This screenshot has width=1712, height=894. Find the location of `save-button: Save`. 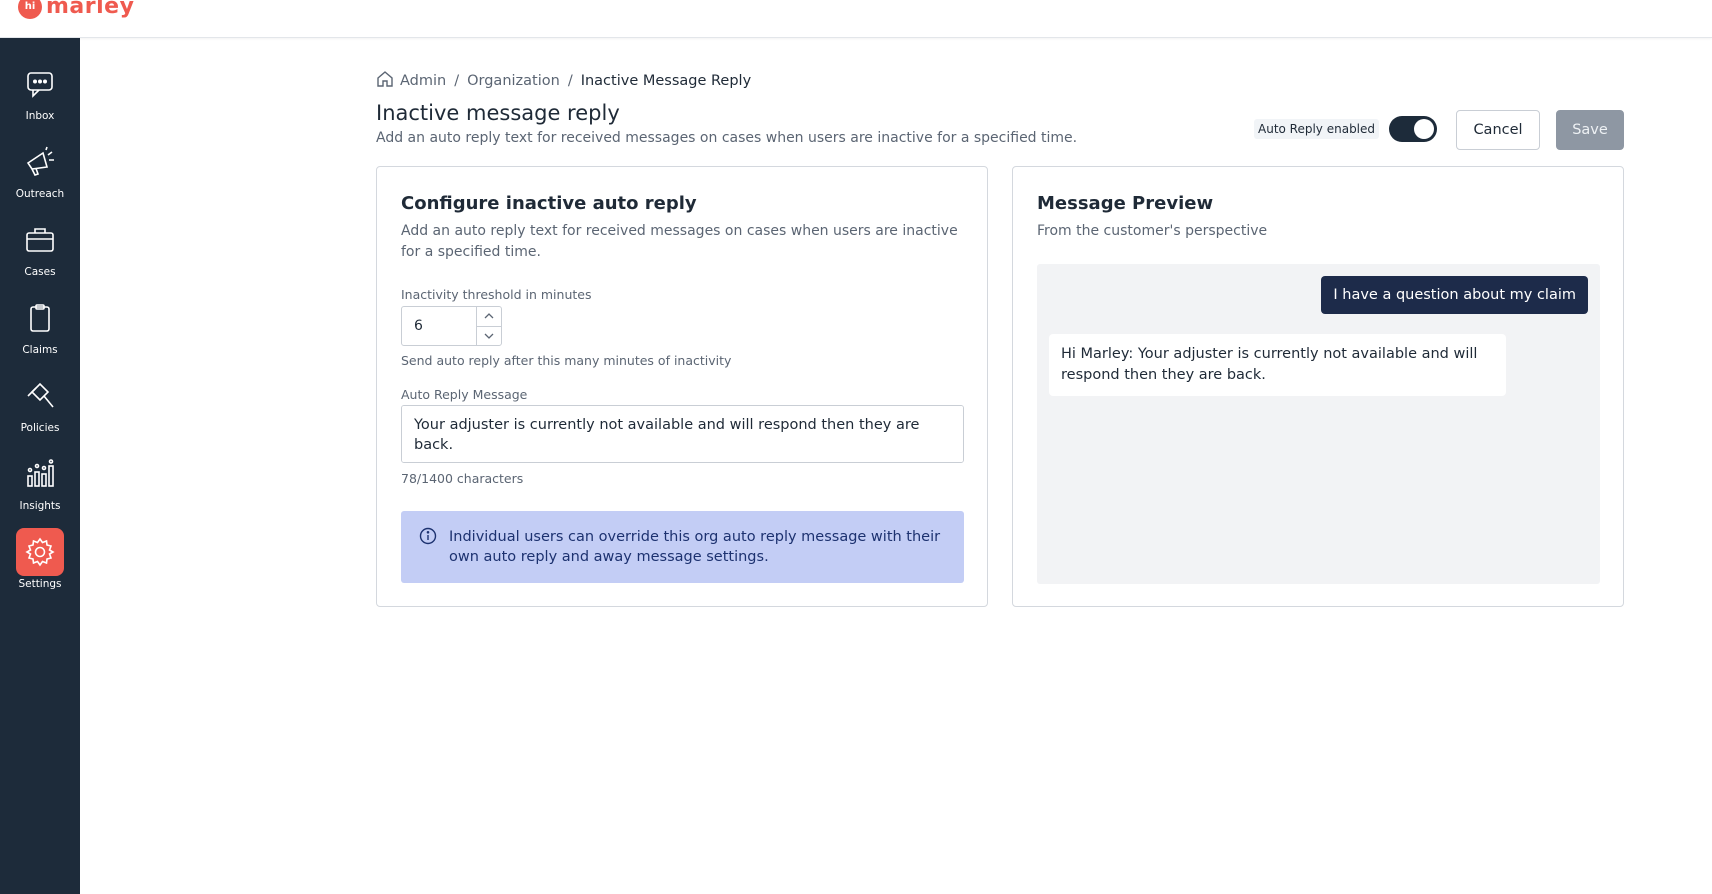

save-button: Save is located at coordinates (1590, 130).